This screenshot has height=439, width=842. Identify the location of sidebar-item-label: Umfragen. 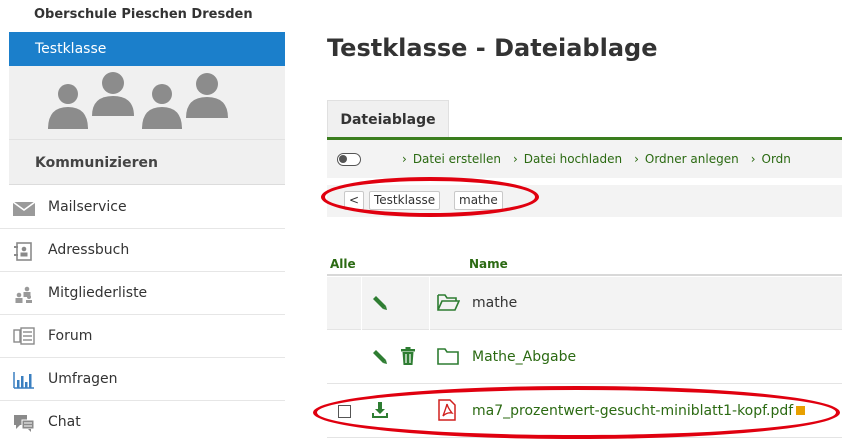
(83, 379).